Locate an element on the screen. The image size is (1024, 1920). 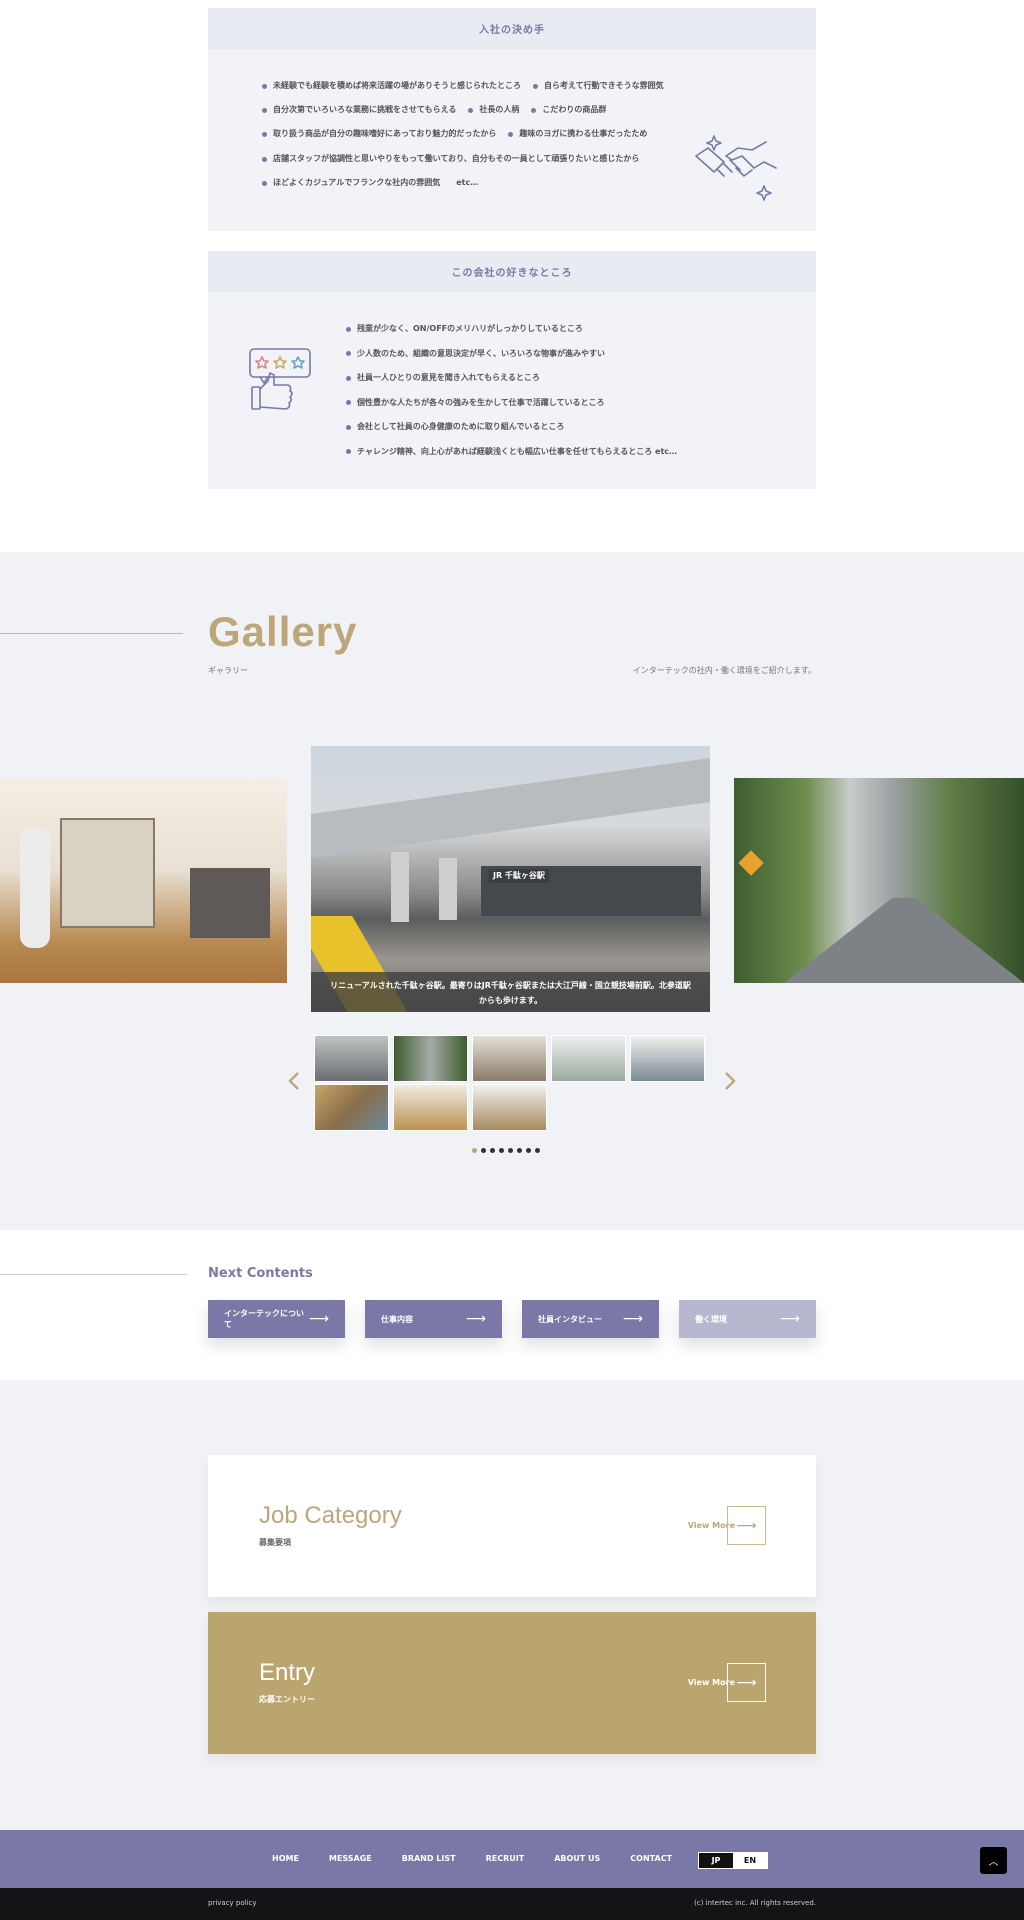
like-item: 個性豊かな人たちが各々の強みを生かして仕事で活躍しているところ is located at coordinates (511, 402).